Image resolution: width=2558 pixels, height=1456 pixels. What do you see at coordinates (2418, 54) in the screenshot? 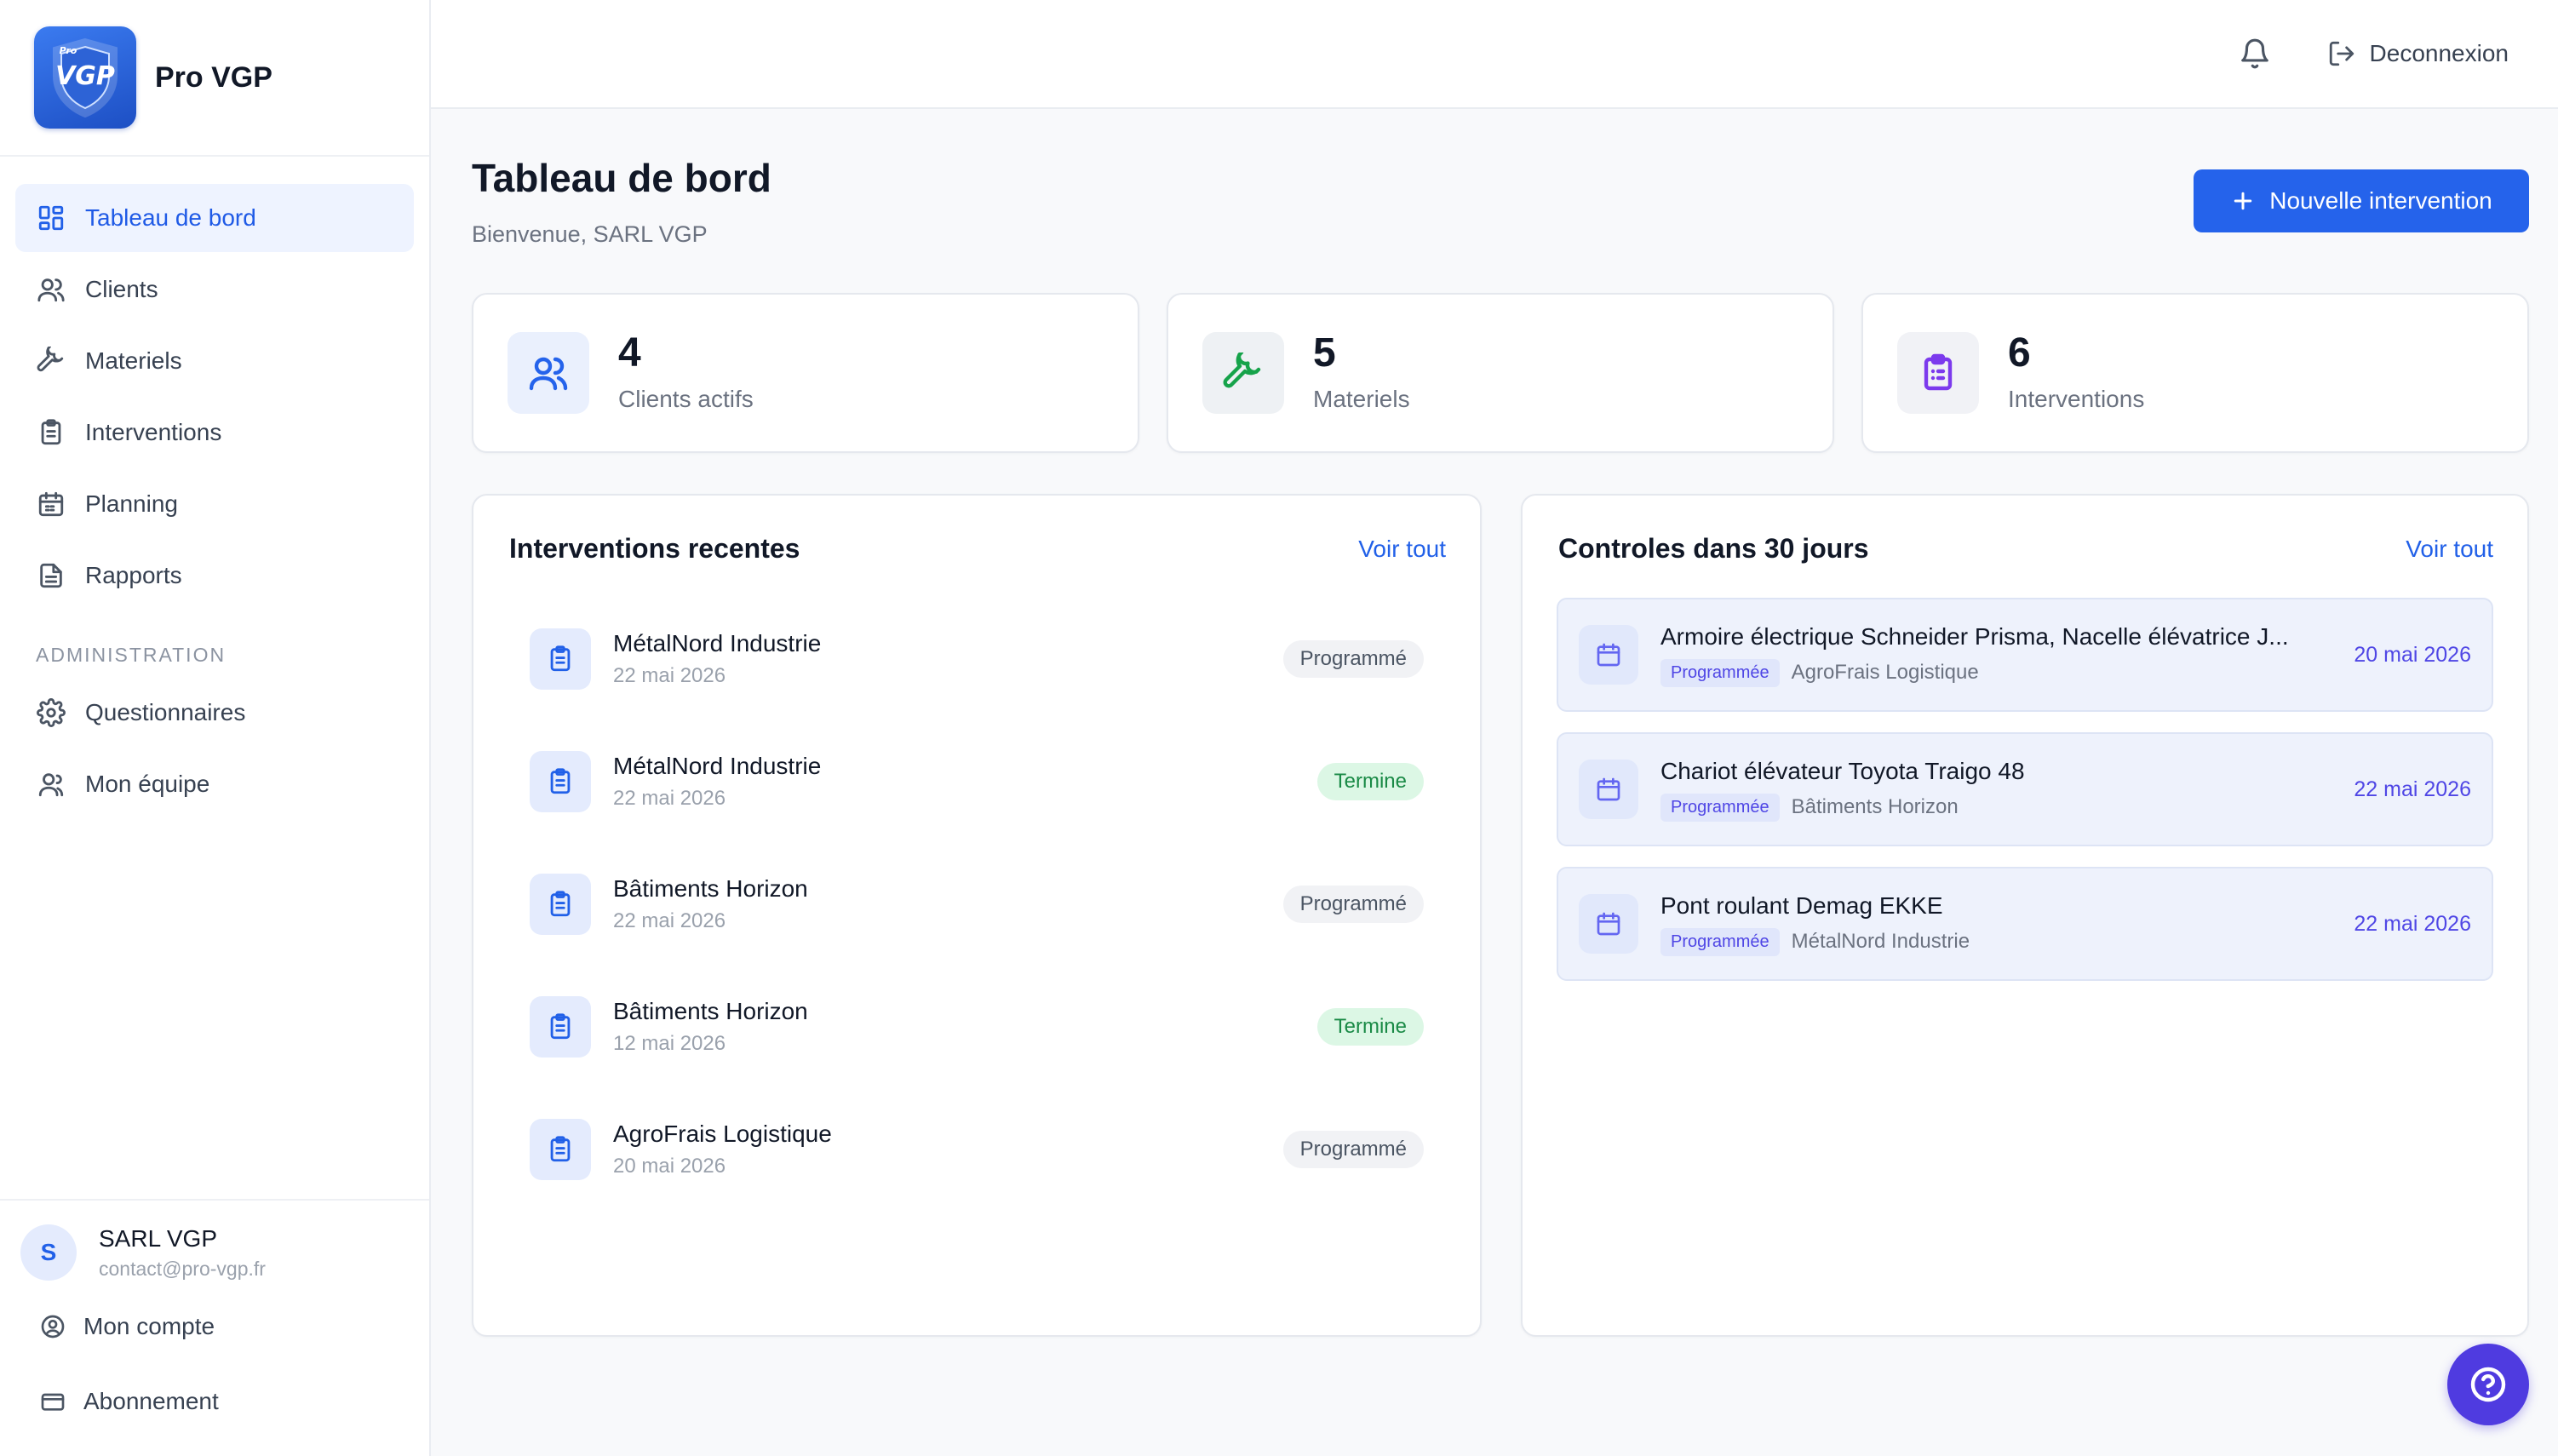
I see `logout-button: Deconnexion` at bounding box center [2418, 54].